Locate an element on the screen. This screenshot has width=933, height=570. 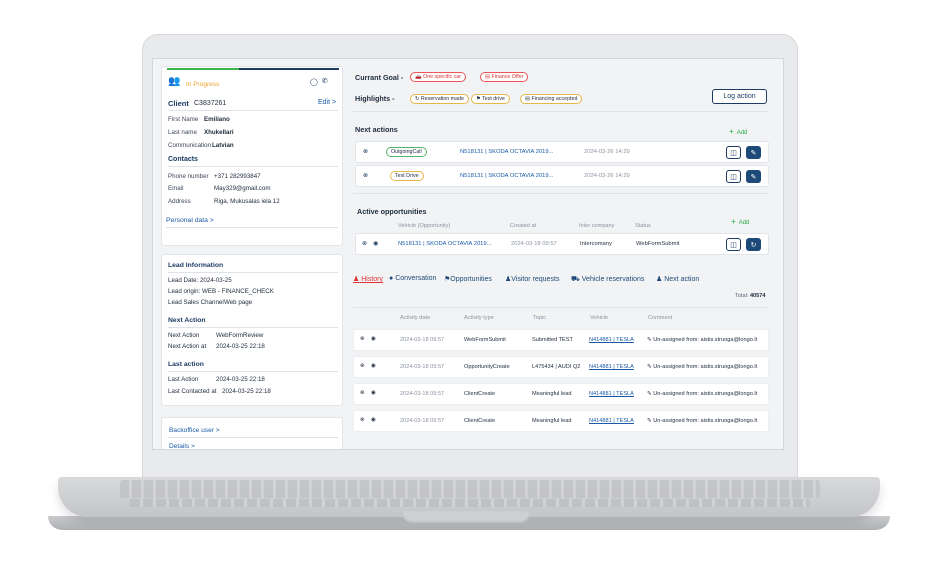
tab-history-label: History is located at coordinates (372, 279).